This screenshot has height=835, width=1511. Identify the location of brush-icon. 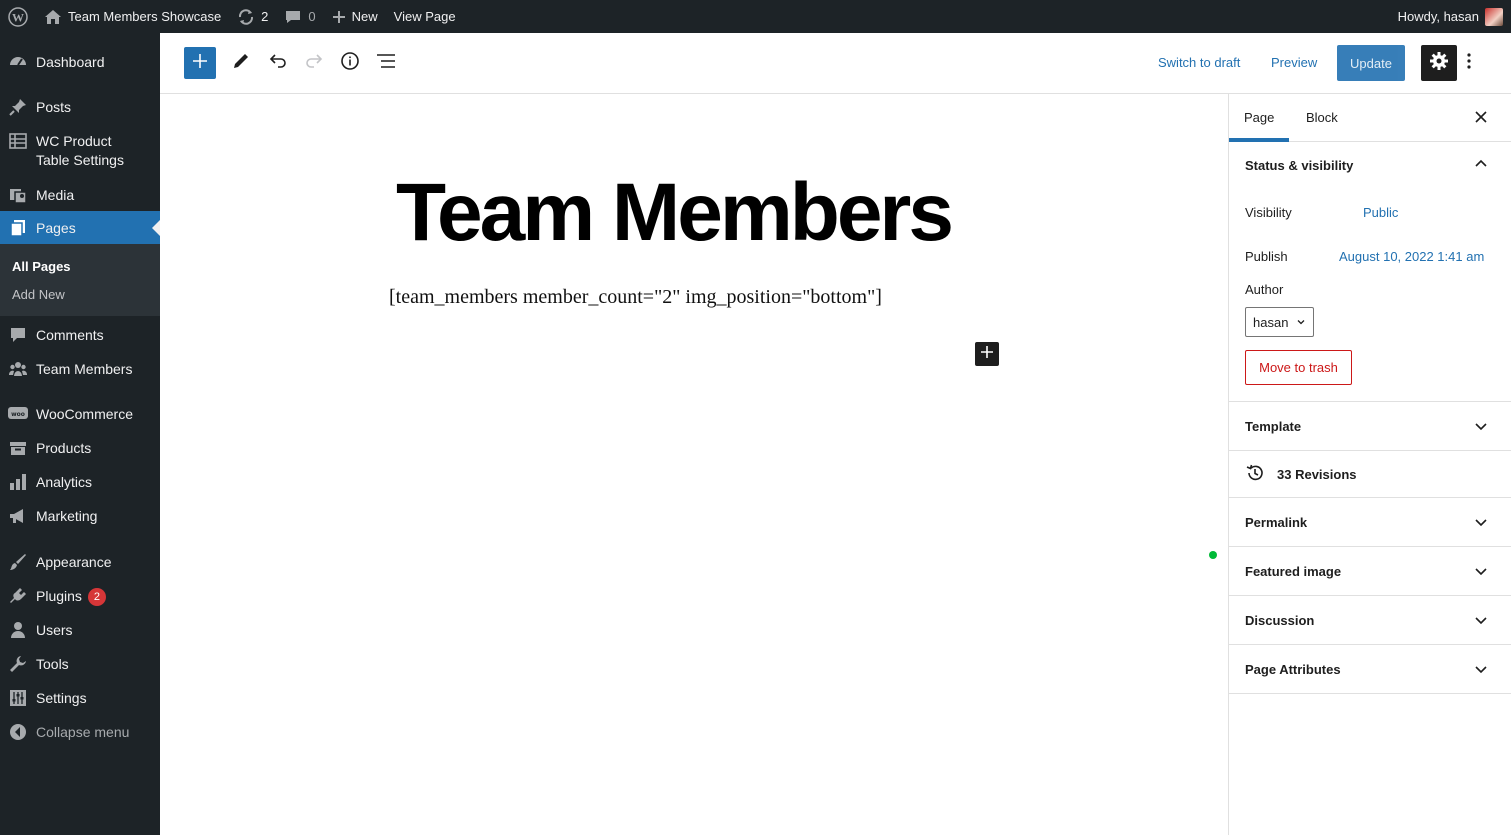
(18, 562).